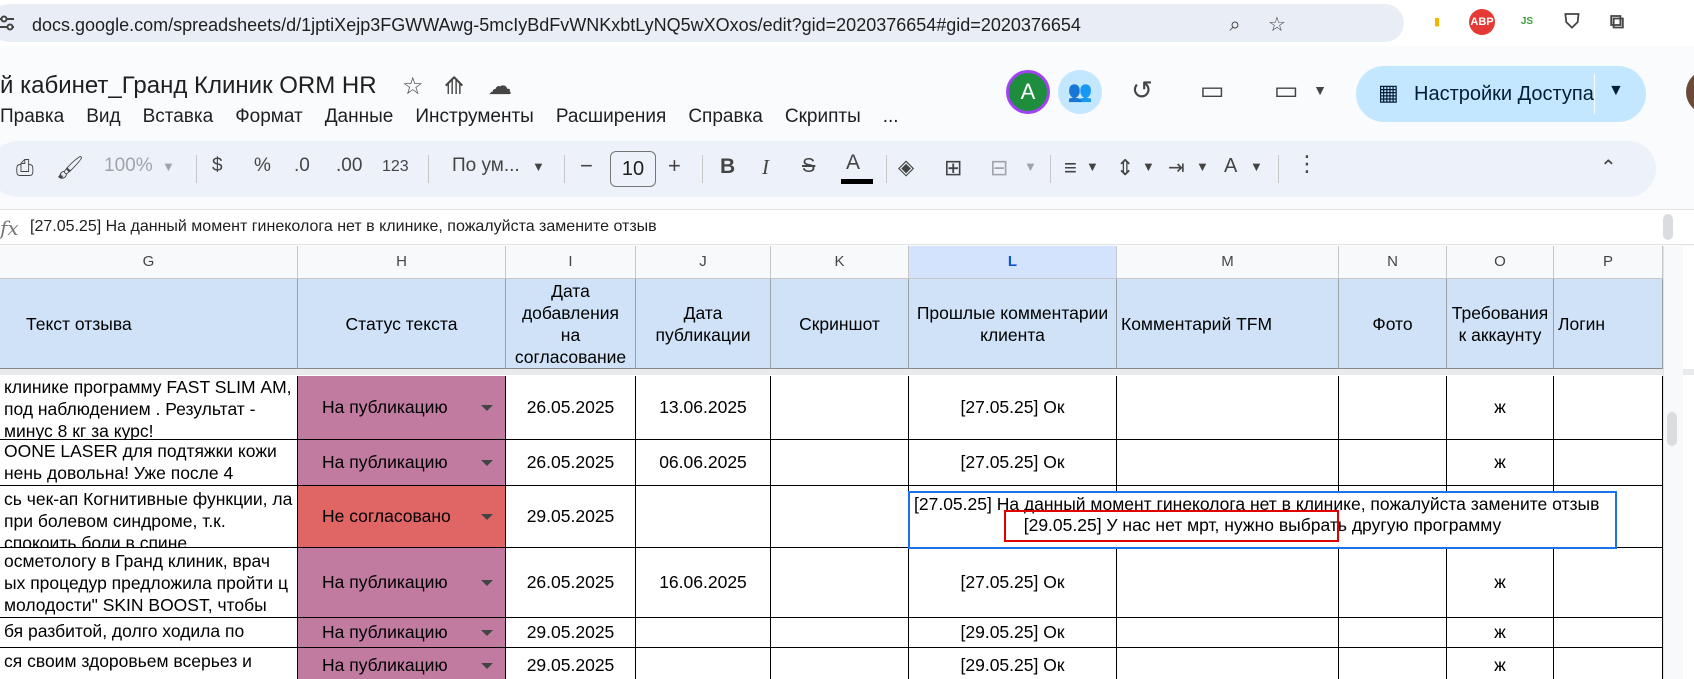 The image size is (1694, 679). Describe the element at coordinates (413, 86) in the screenshot. I see `star-icon: ☆` at that location.